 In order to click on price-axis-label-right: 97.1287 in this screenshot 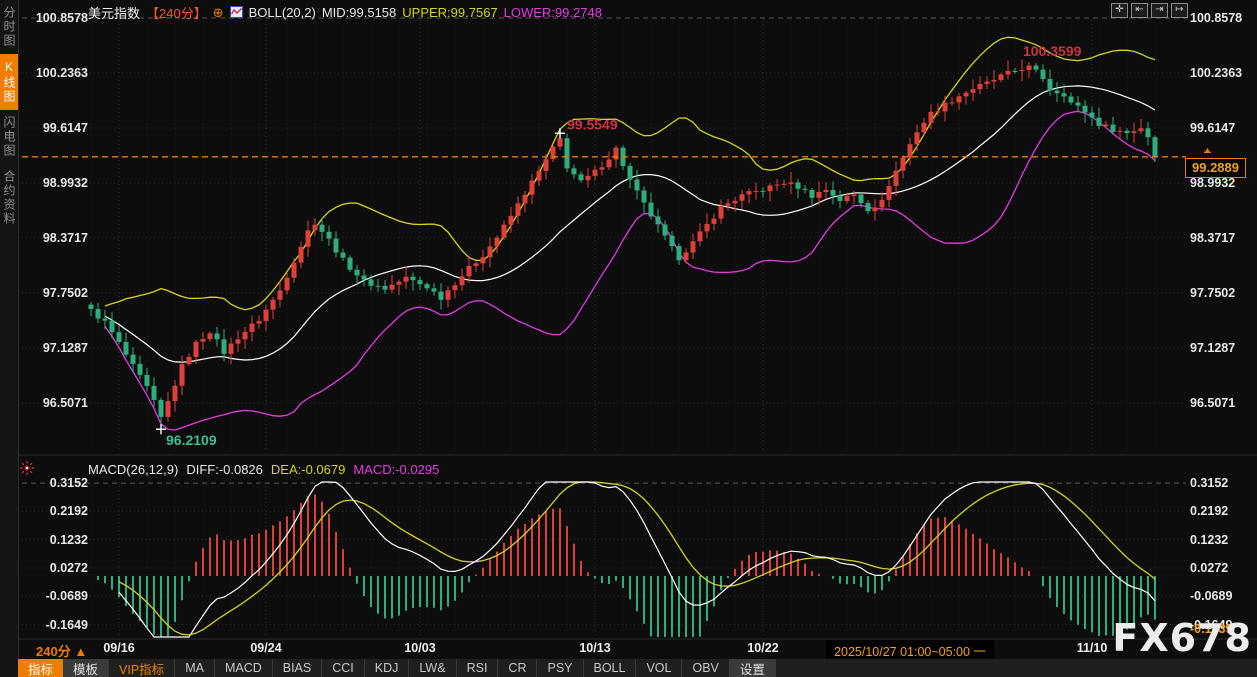, I will do `click(1213, 347)`.